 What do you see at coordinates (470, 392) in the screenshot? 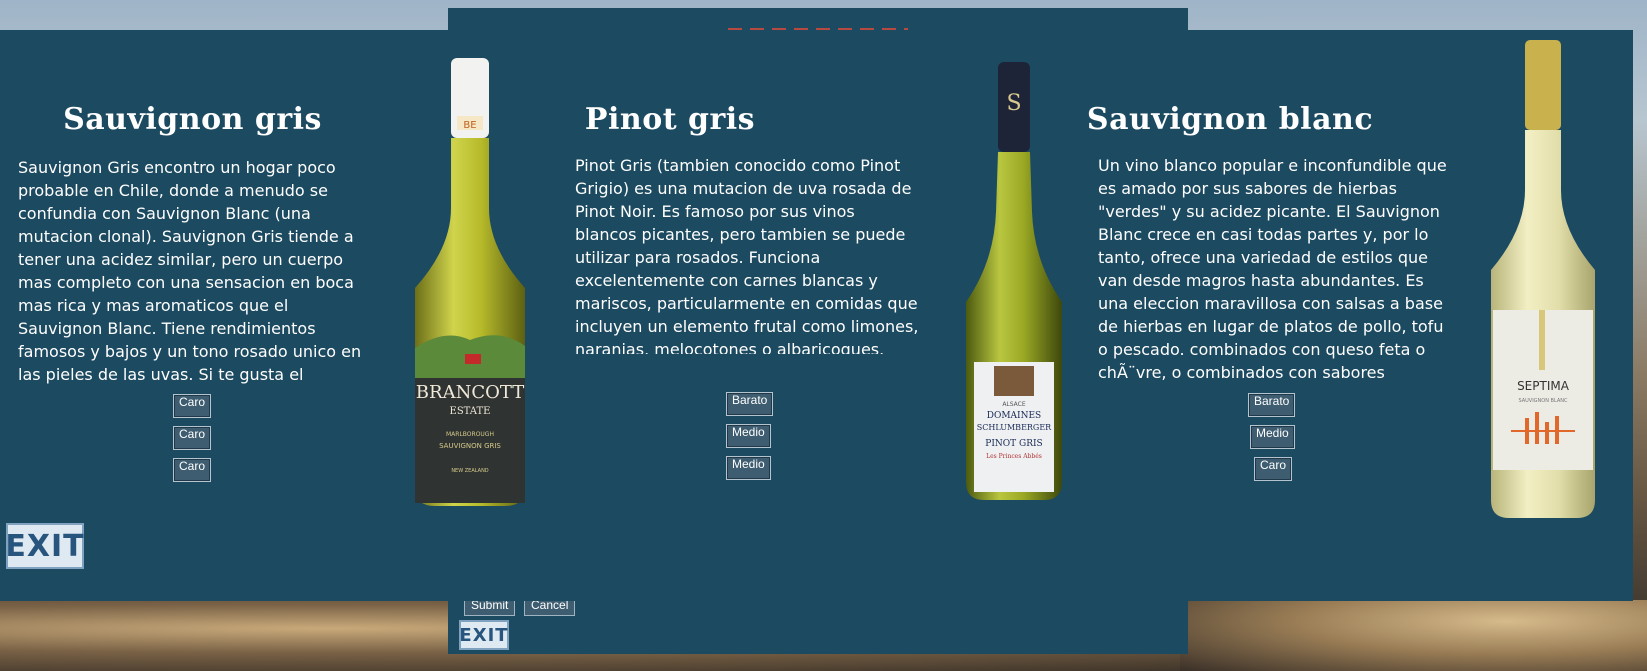
I see `bottle-brand: BRANCOTT` at bounding box center [470, 392].